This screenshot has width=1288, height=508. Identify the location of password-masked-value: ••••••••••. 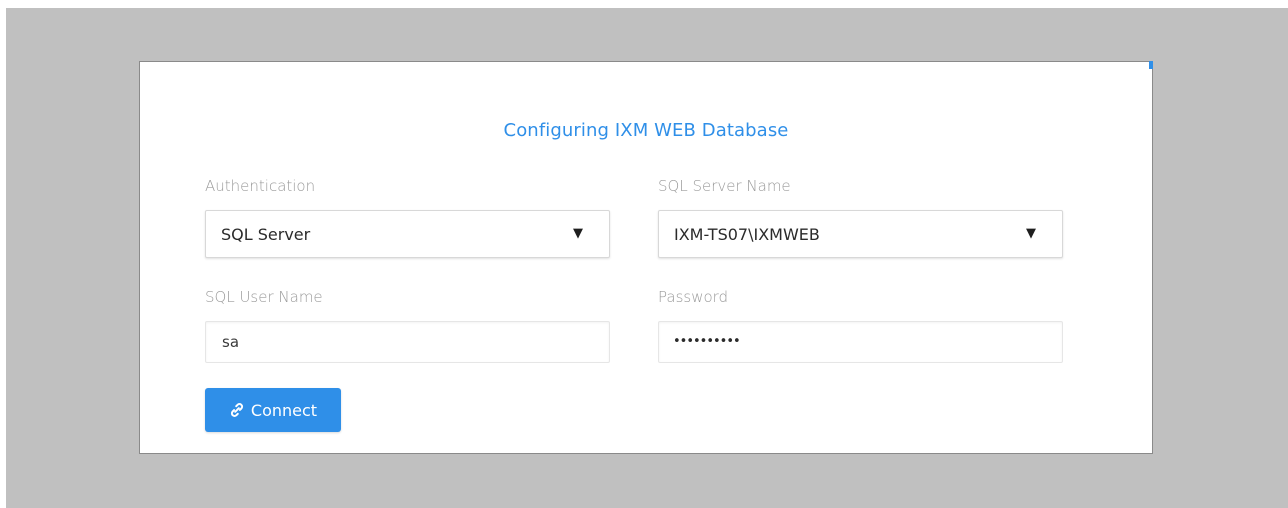
(707, 341).